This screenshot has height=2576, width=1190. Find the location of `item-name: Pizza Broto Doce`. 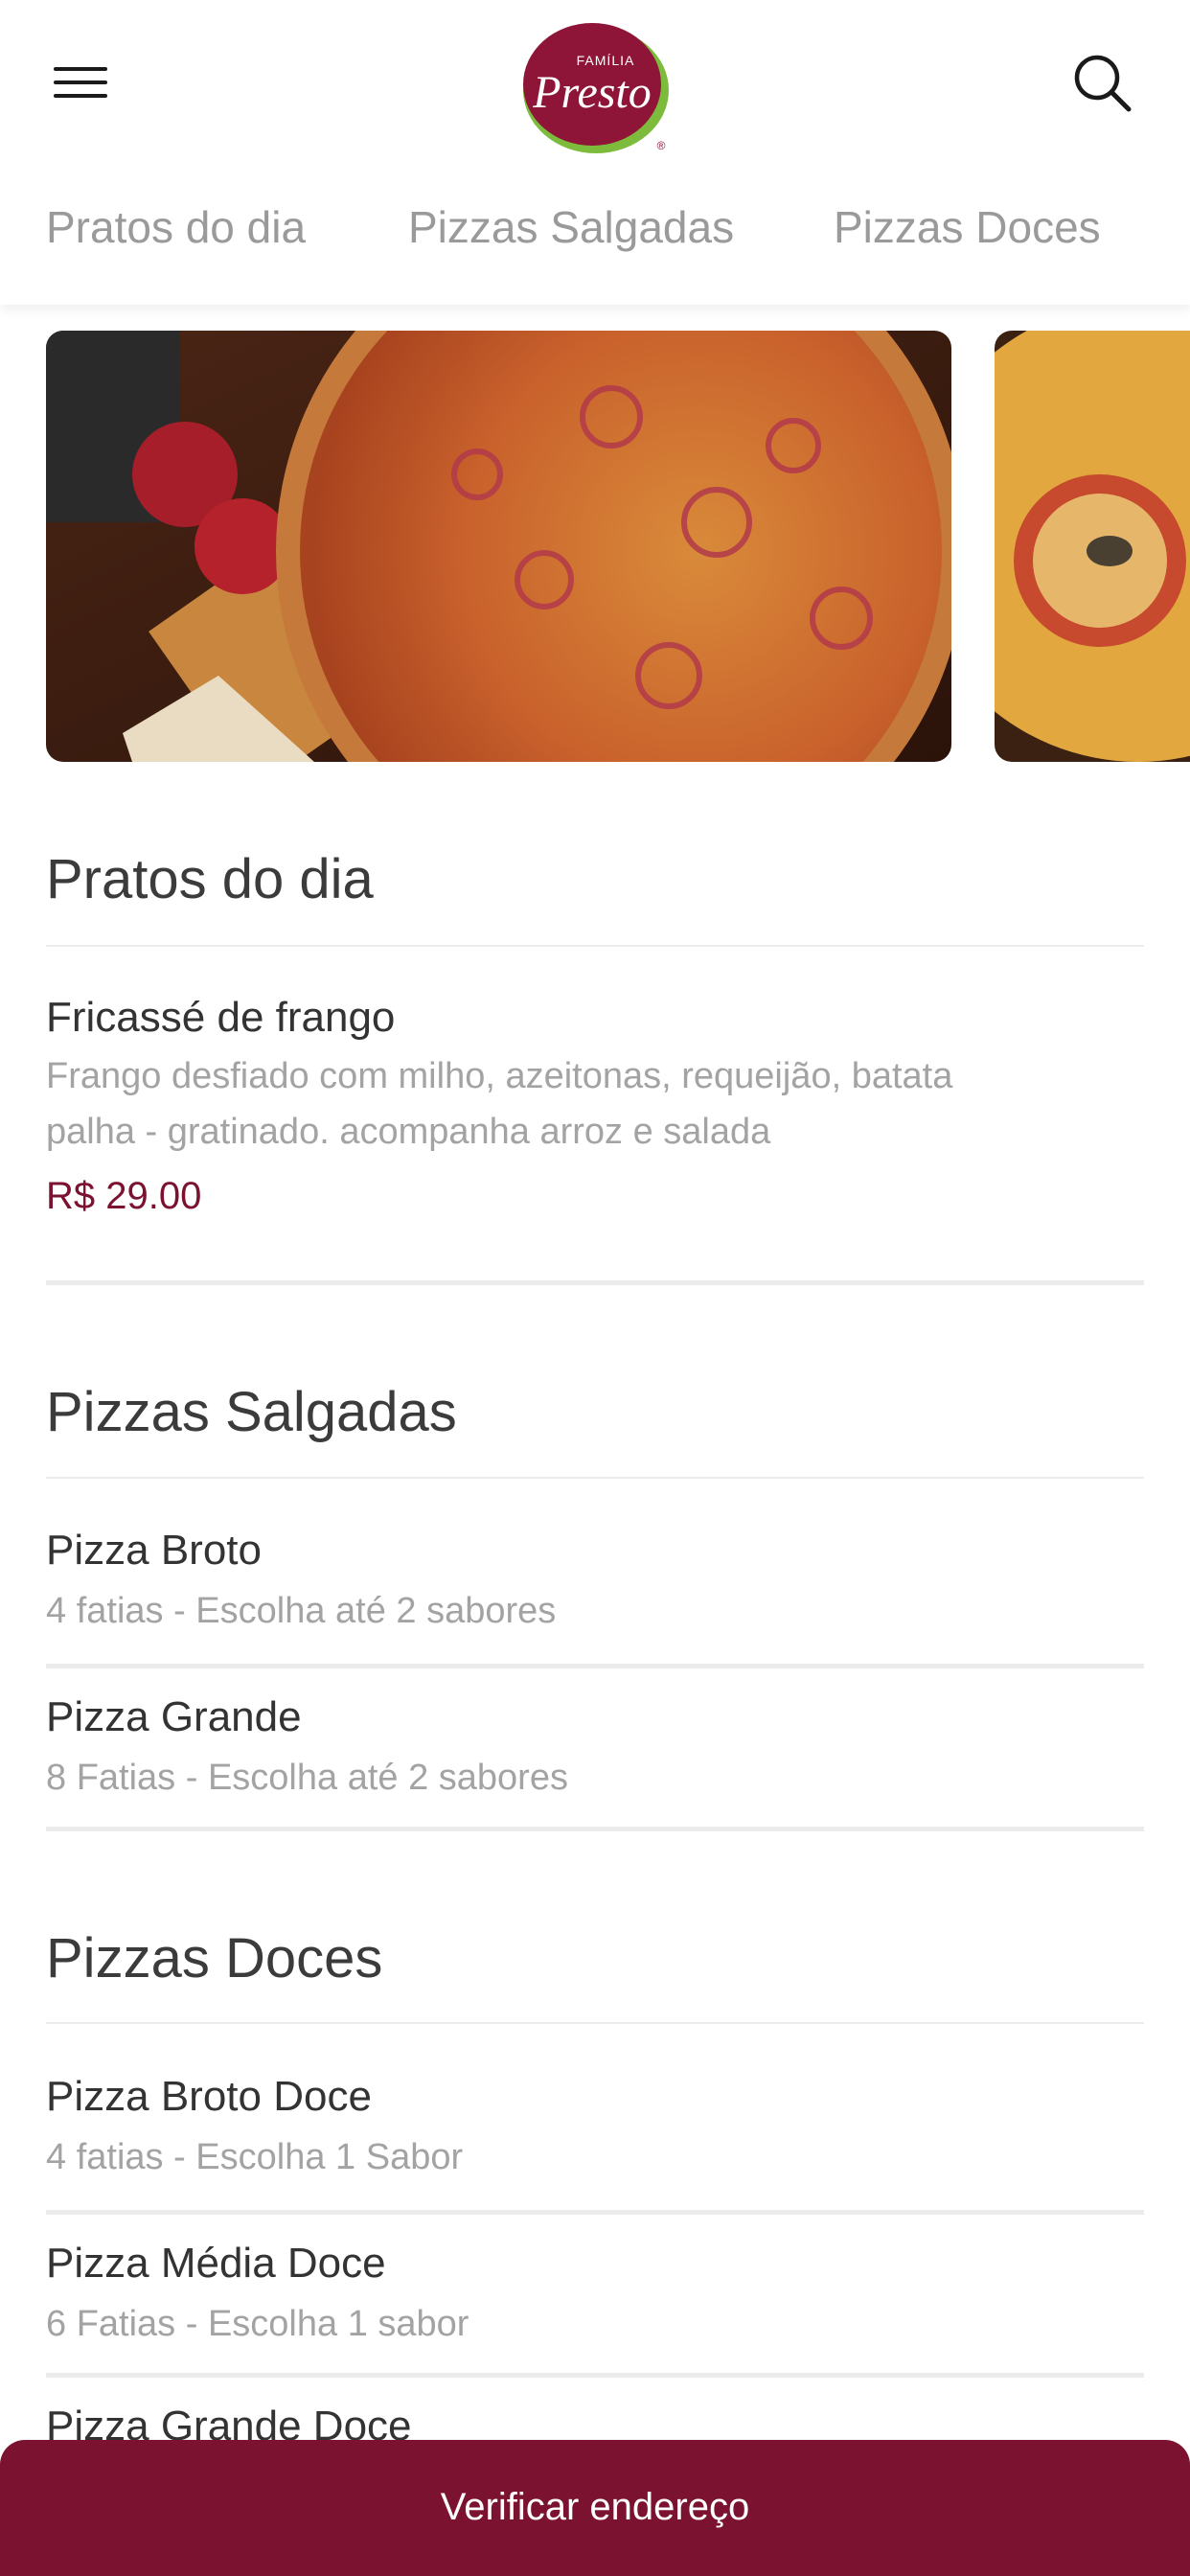

item-name: Pizza Broto Doce is located at coordinates (209, 2096).